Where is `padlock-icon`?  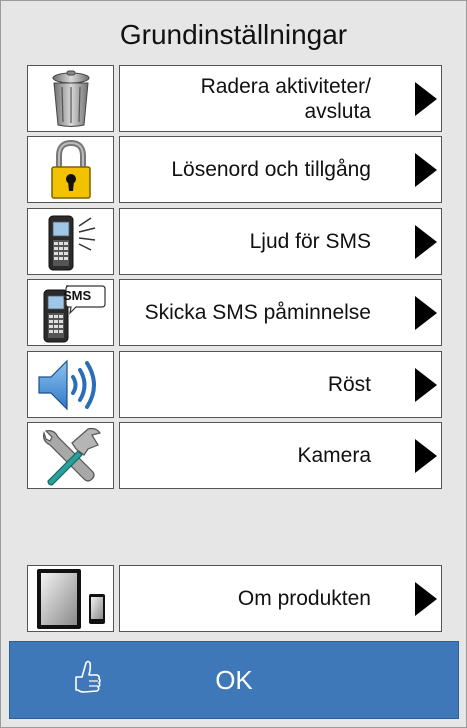
padlock-icon is located at coordinates (70, 169).